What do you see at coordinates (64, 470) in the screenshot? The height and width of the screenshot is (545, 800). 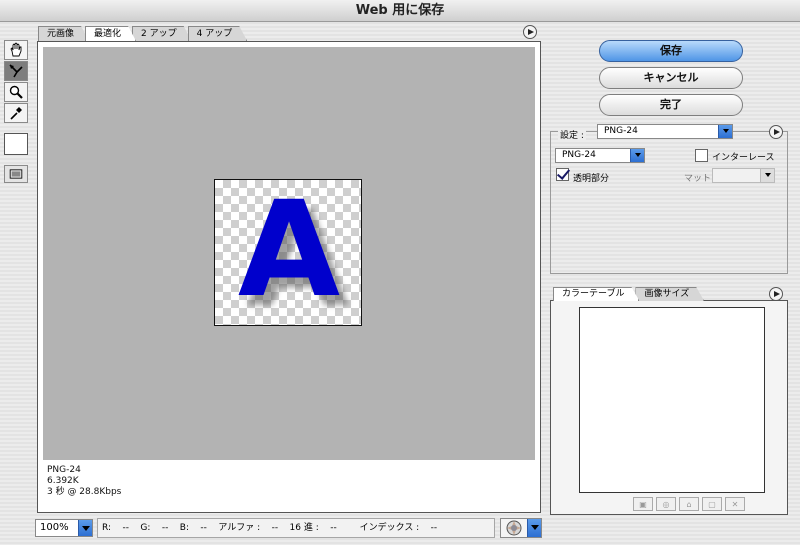 I see `info-format: PNG-24` at bounding box center [64, 470].